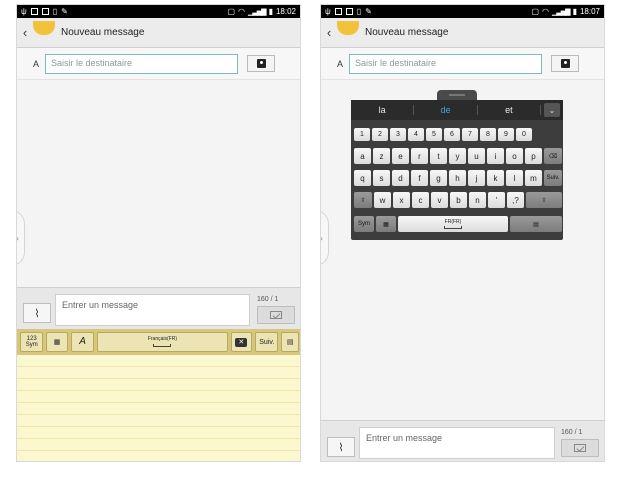 This screenshot has height=480, width=620. I want to click on backspace-button: ✕, so click(241, 342).